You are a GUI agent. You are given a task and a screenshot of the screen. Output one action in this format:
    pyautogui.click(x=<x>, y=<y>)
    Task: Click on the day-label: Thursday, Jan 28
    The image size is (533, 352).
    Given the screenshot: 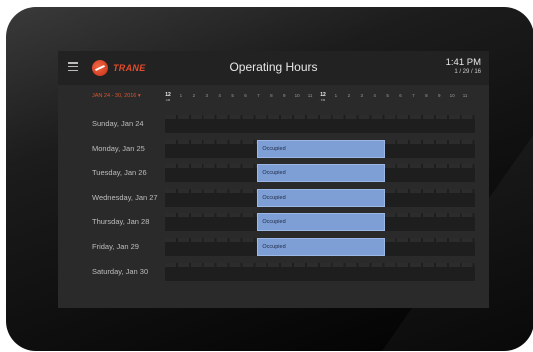 What is the action you would take?
    pyautogui.click(x=121, y=222)
    